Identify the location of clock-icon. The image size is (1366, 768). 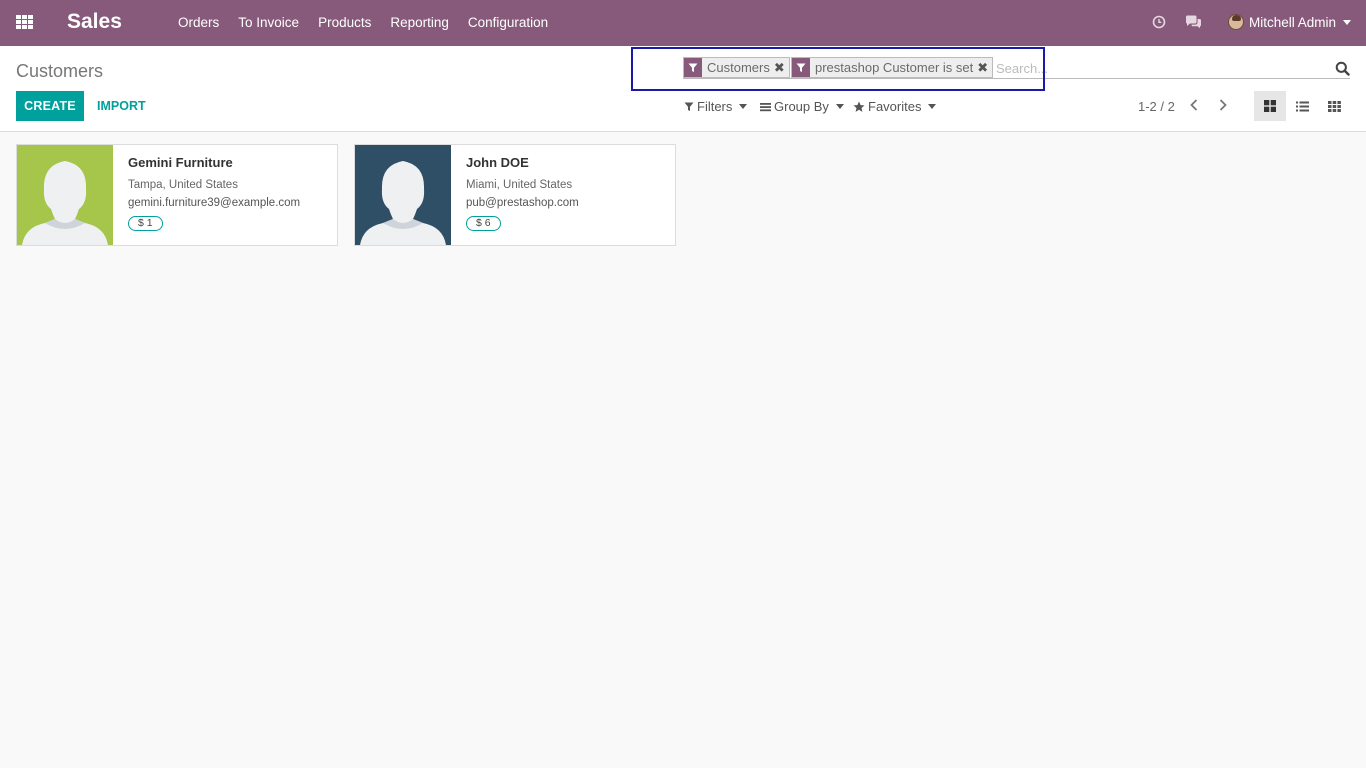
(1159, 23).